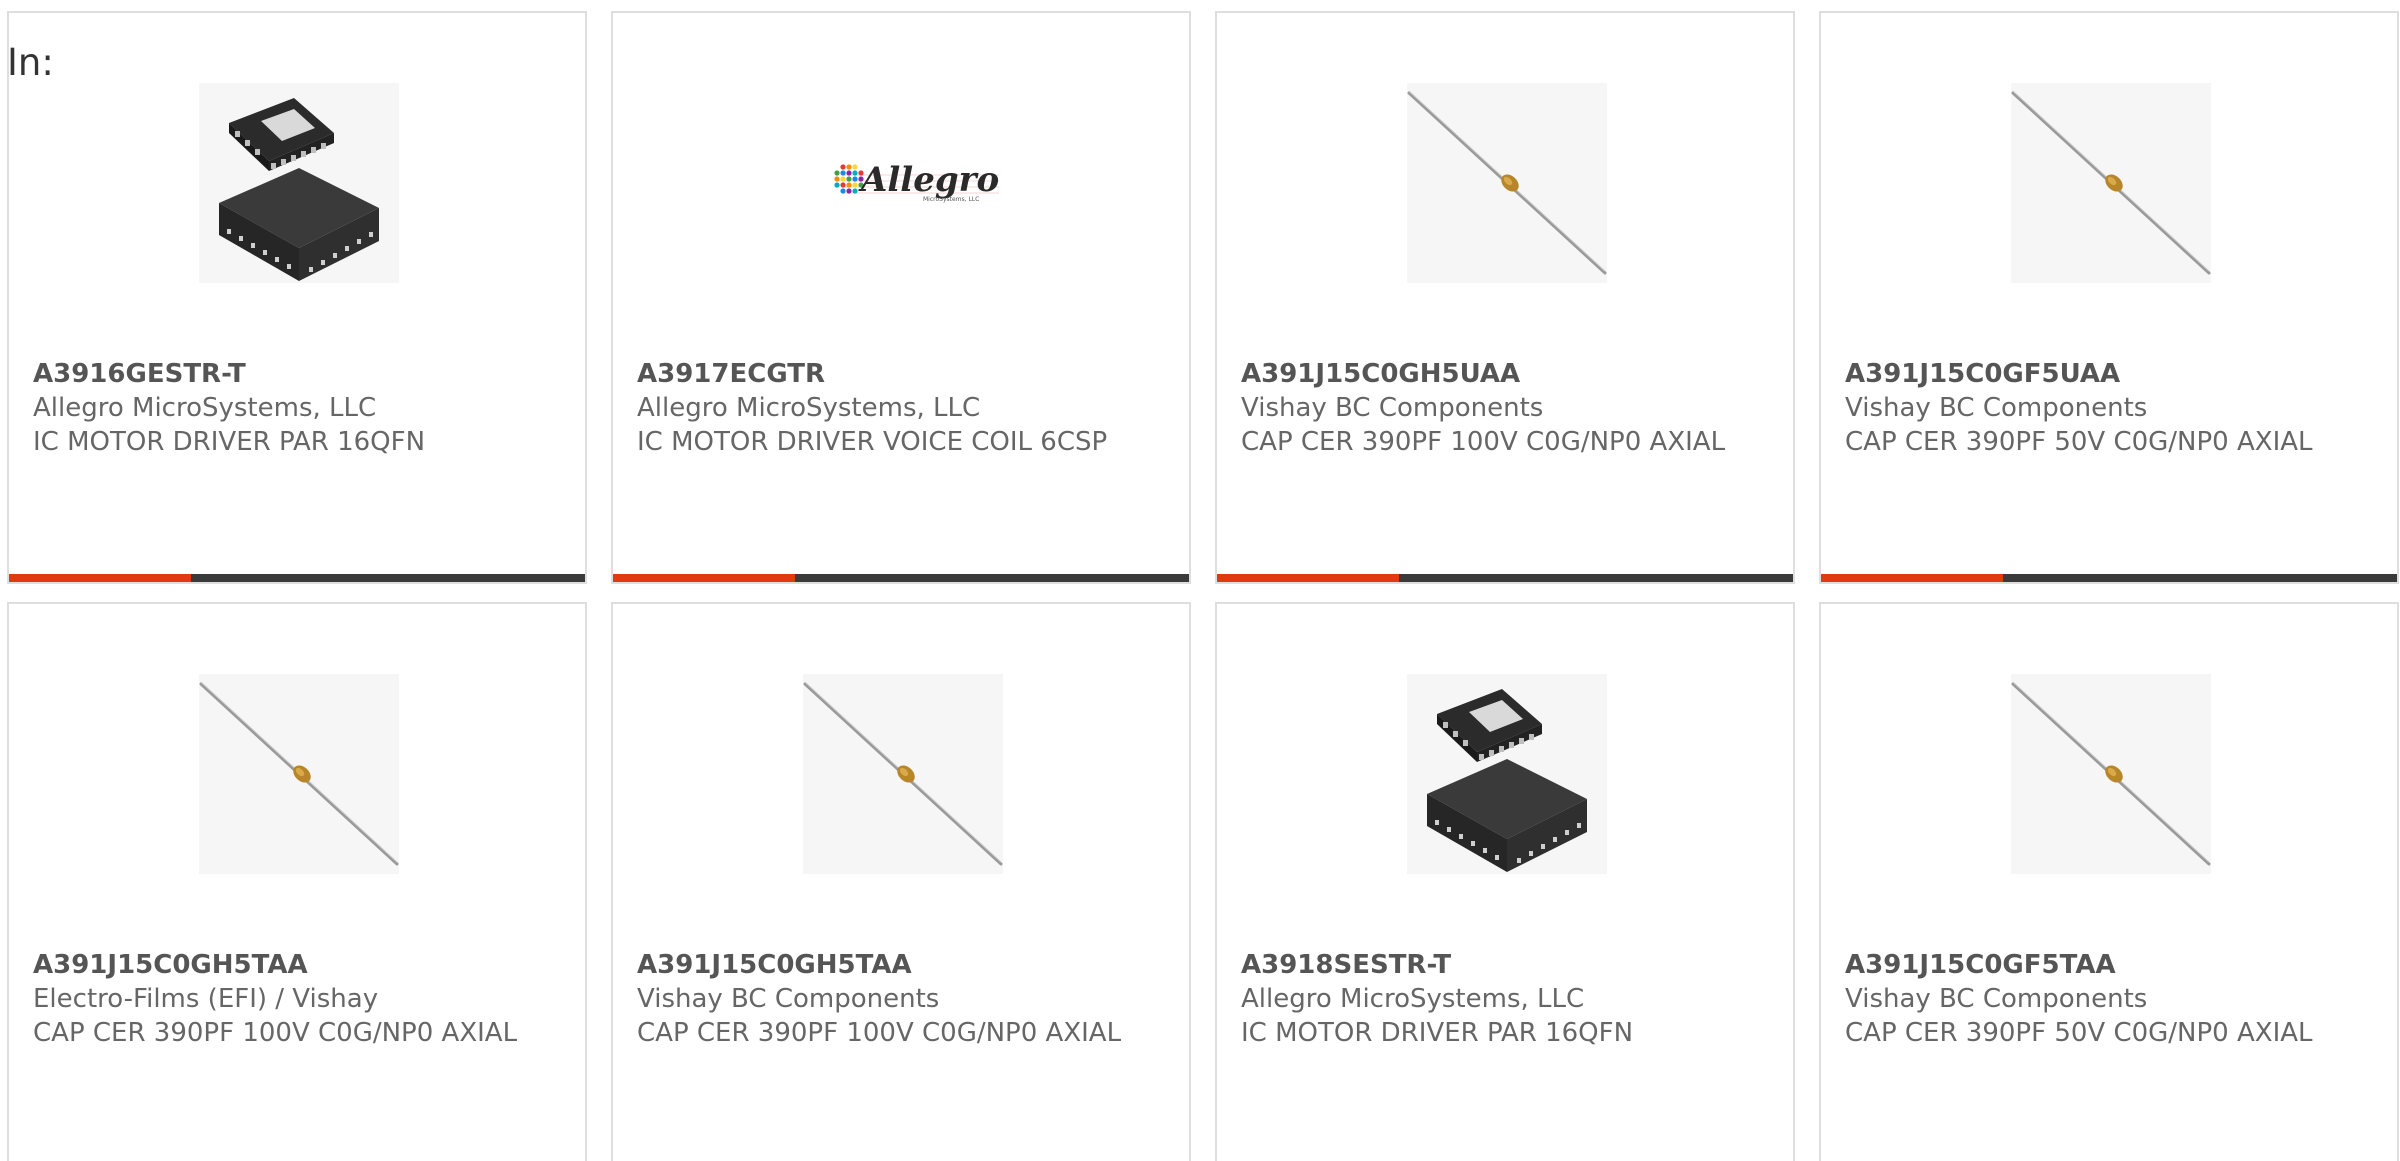 This screenshot has width=2400, height=1161. Describe the element at coordinates (298, 374) in the screenshot. I see `part-number: A3916GESTR-T` at that location.